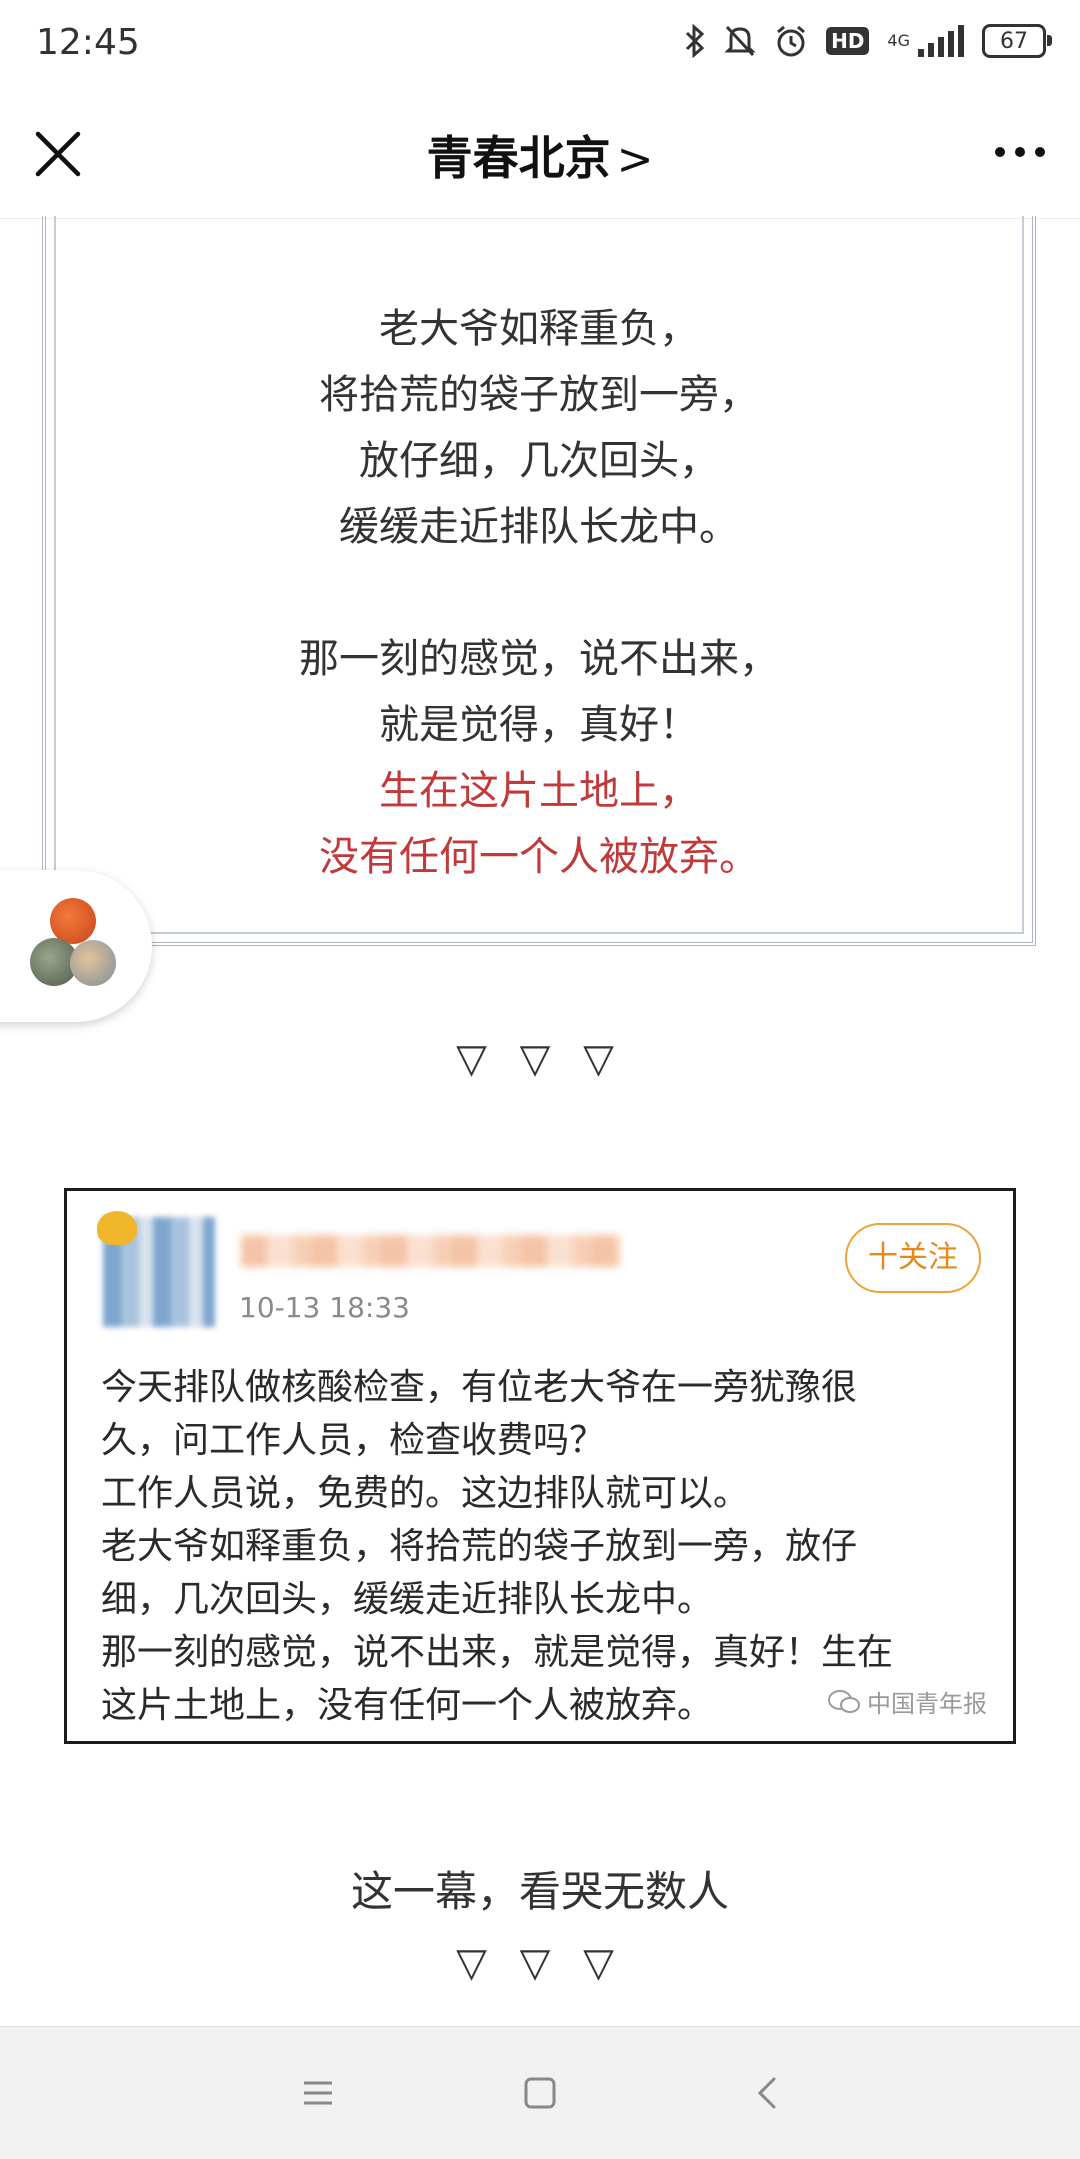 The image size is (1080, 2159). I want to click on poem-line: 放仔细，几次回头，, so click(539, 461).